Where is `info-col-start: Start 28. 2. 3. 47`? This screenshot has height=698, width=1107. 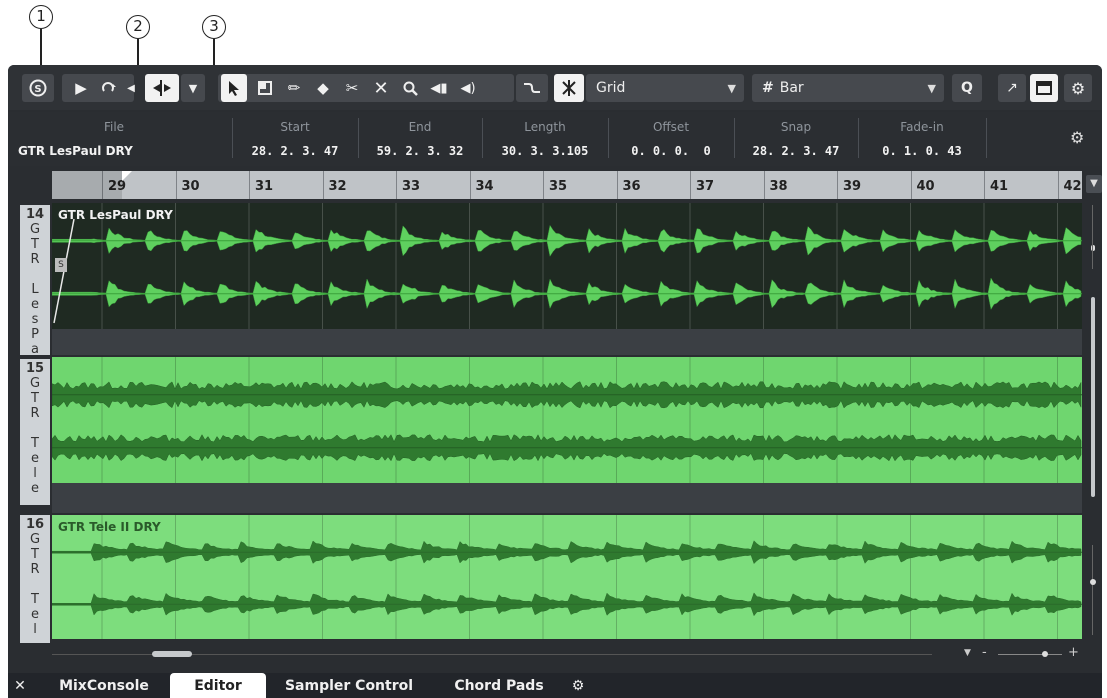 info-col-start: Start 28. 2. 3. 47 is located at coordinates (295, 139).